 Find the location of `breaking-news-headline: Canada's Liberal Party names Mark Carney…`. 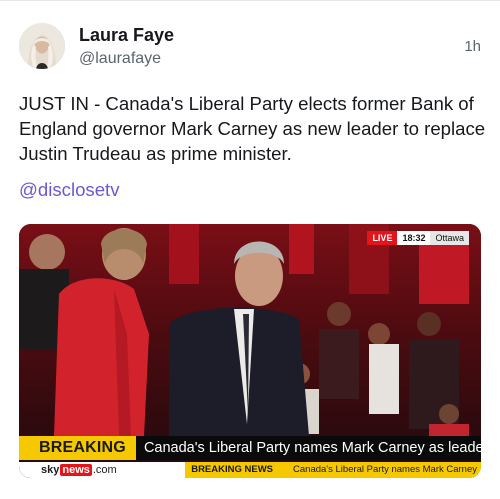

breaking-news-headline: Canada's Liberal Party names Mark Carney… is located at coordinates (308, 448).